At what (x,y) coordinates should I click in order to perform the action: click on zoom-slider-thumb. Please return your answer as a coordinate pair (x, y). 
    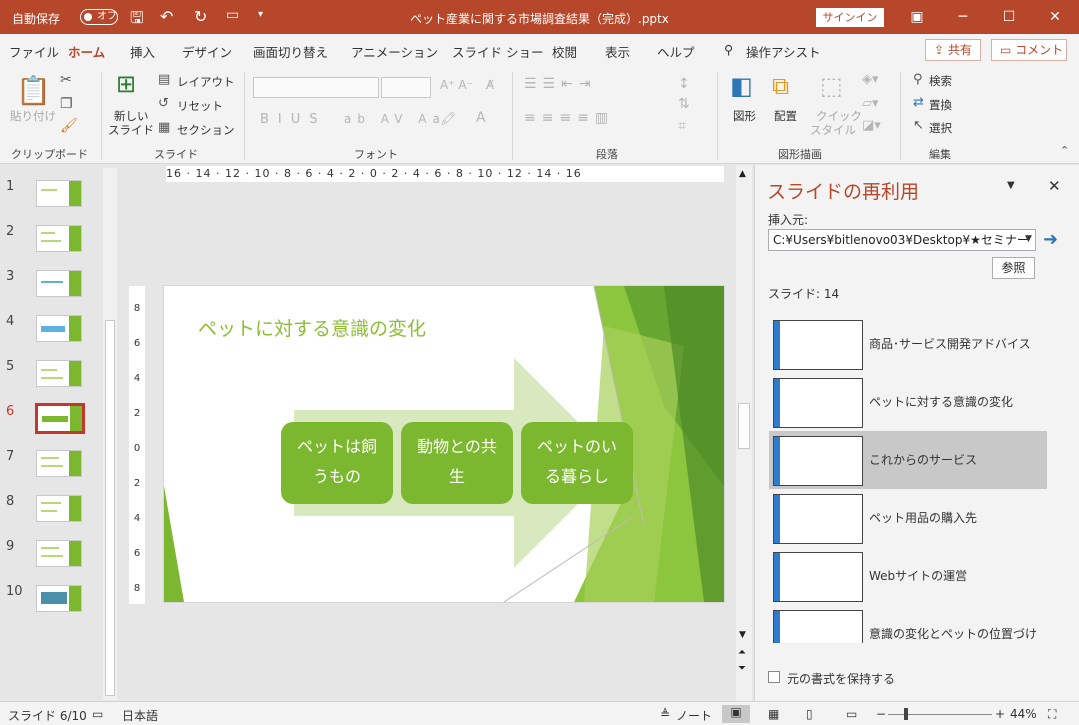
    Looking at the image, I should click on (906, 714).